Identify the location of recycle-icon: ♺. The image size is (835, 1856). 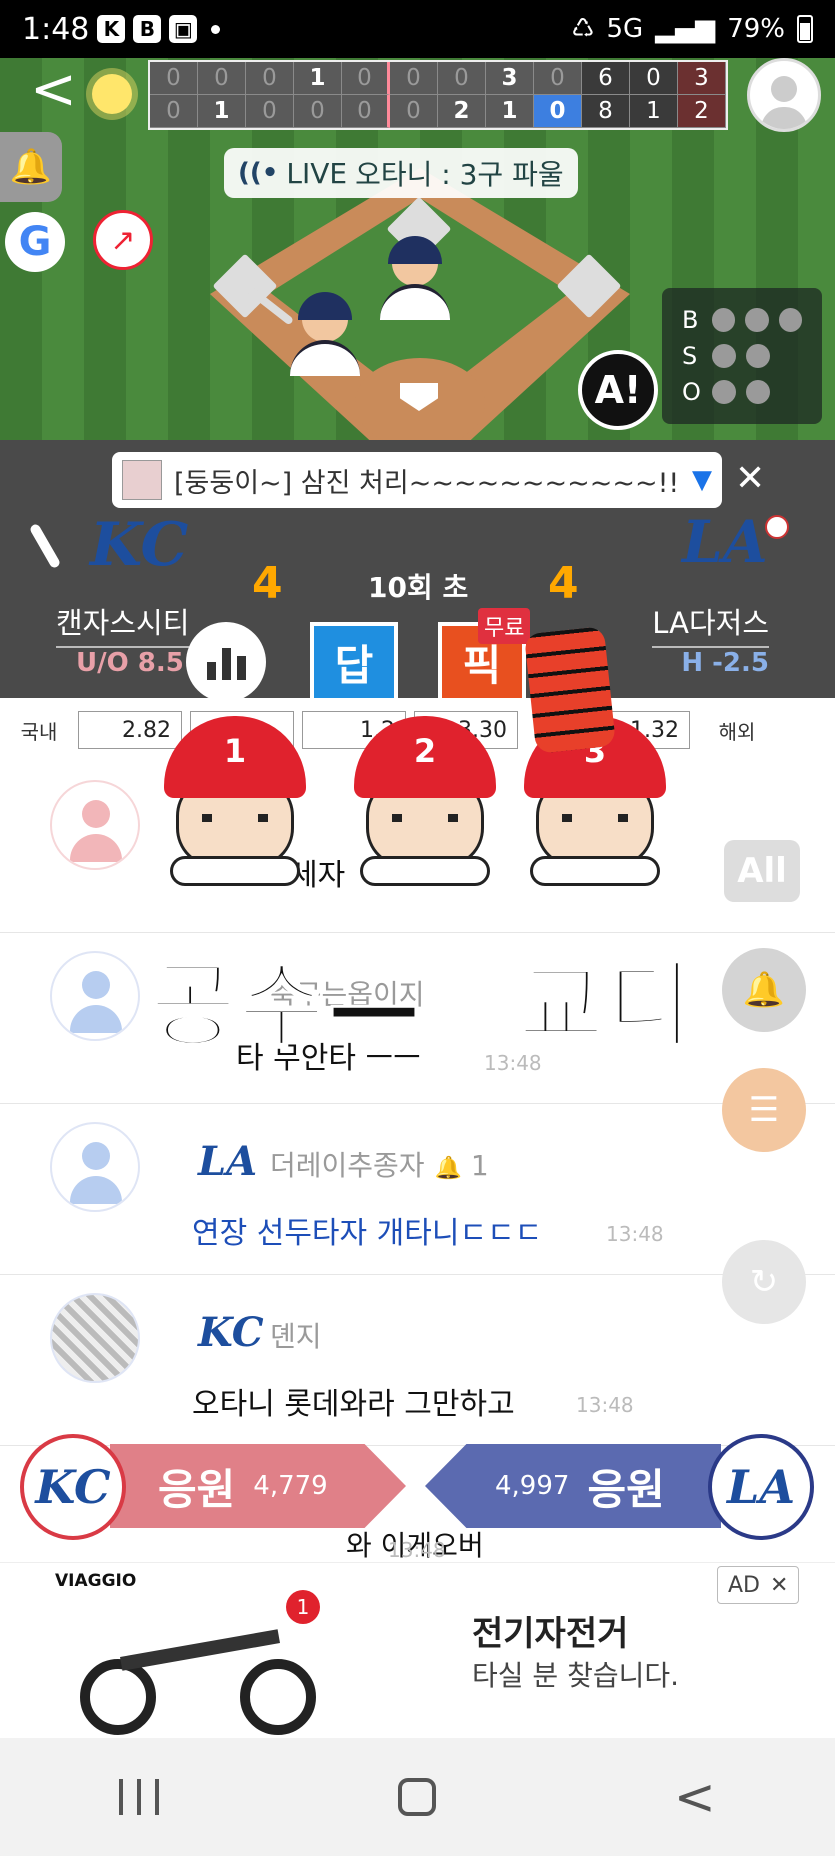
(583, 29).